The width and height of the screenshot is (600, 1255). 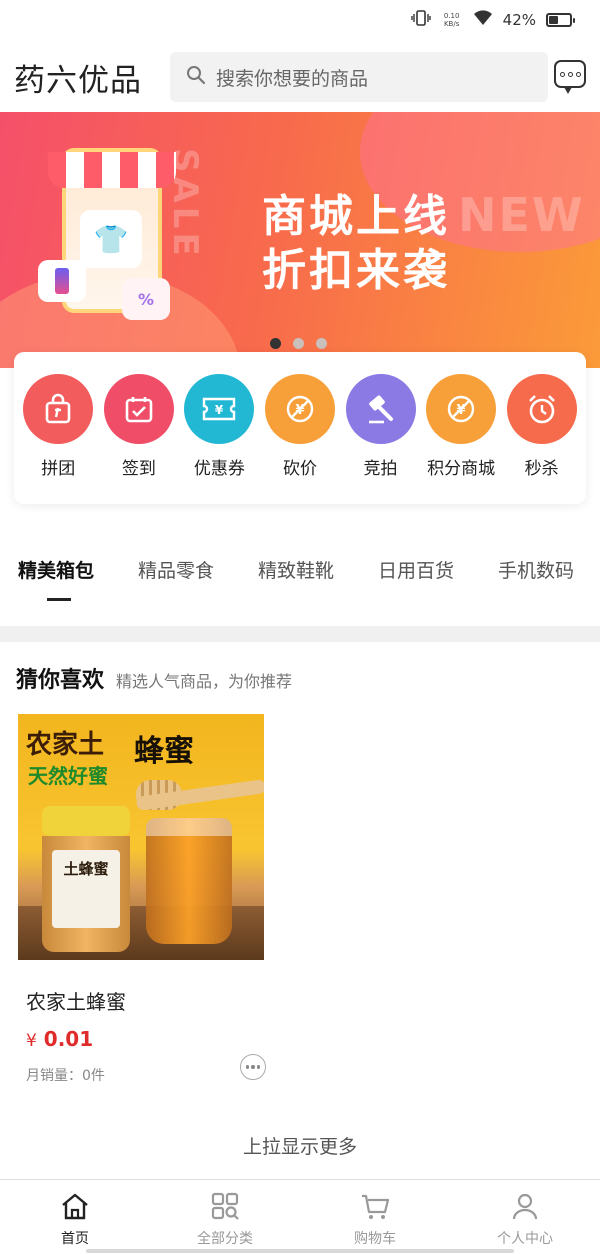 I want to click on more-options-icon, so click(x=253, y=1067).